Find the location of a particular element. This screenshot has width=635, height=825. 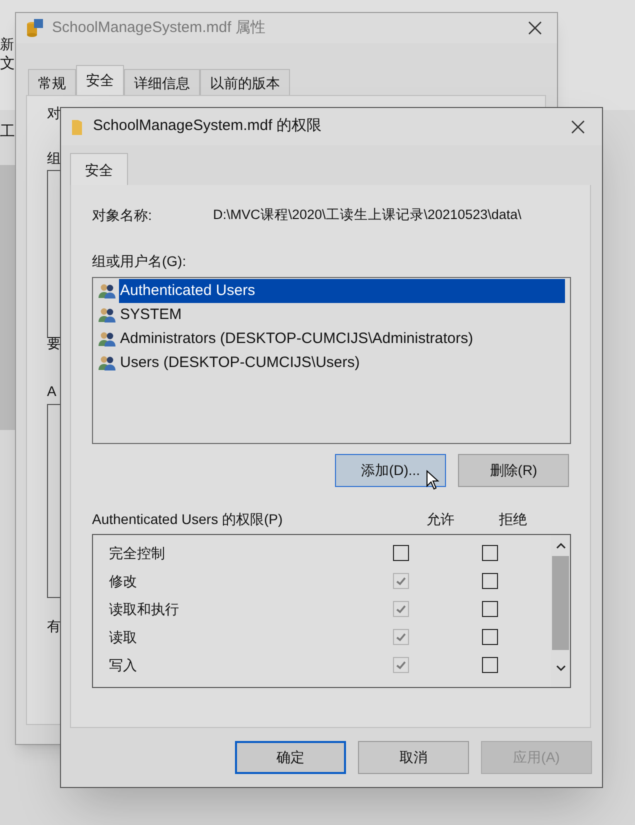

permission-name: 完全控制 is located at coordinates (137, 553).